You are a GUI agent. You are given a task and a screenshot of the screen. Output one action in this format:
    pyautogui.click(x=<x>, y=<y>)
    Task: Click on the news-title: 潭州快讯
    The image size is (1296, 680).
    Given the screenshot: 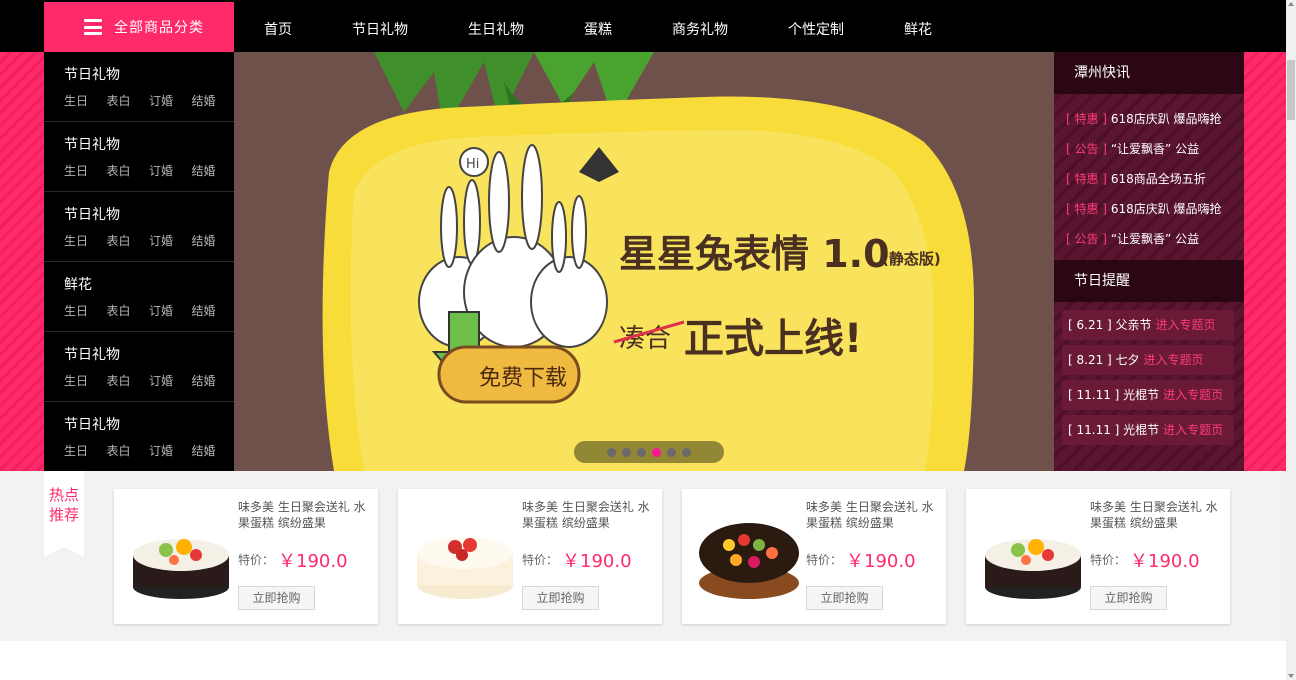 What is the action you would take?
    pyautogui.click(x=1149, y=73)
    